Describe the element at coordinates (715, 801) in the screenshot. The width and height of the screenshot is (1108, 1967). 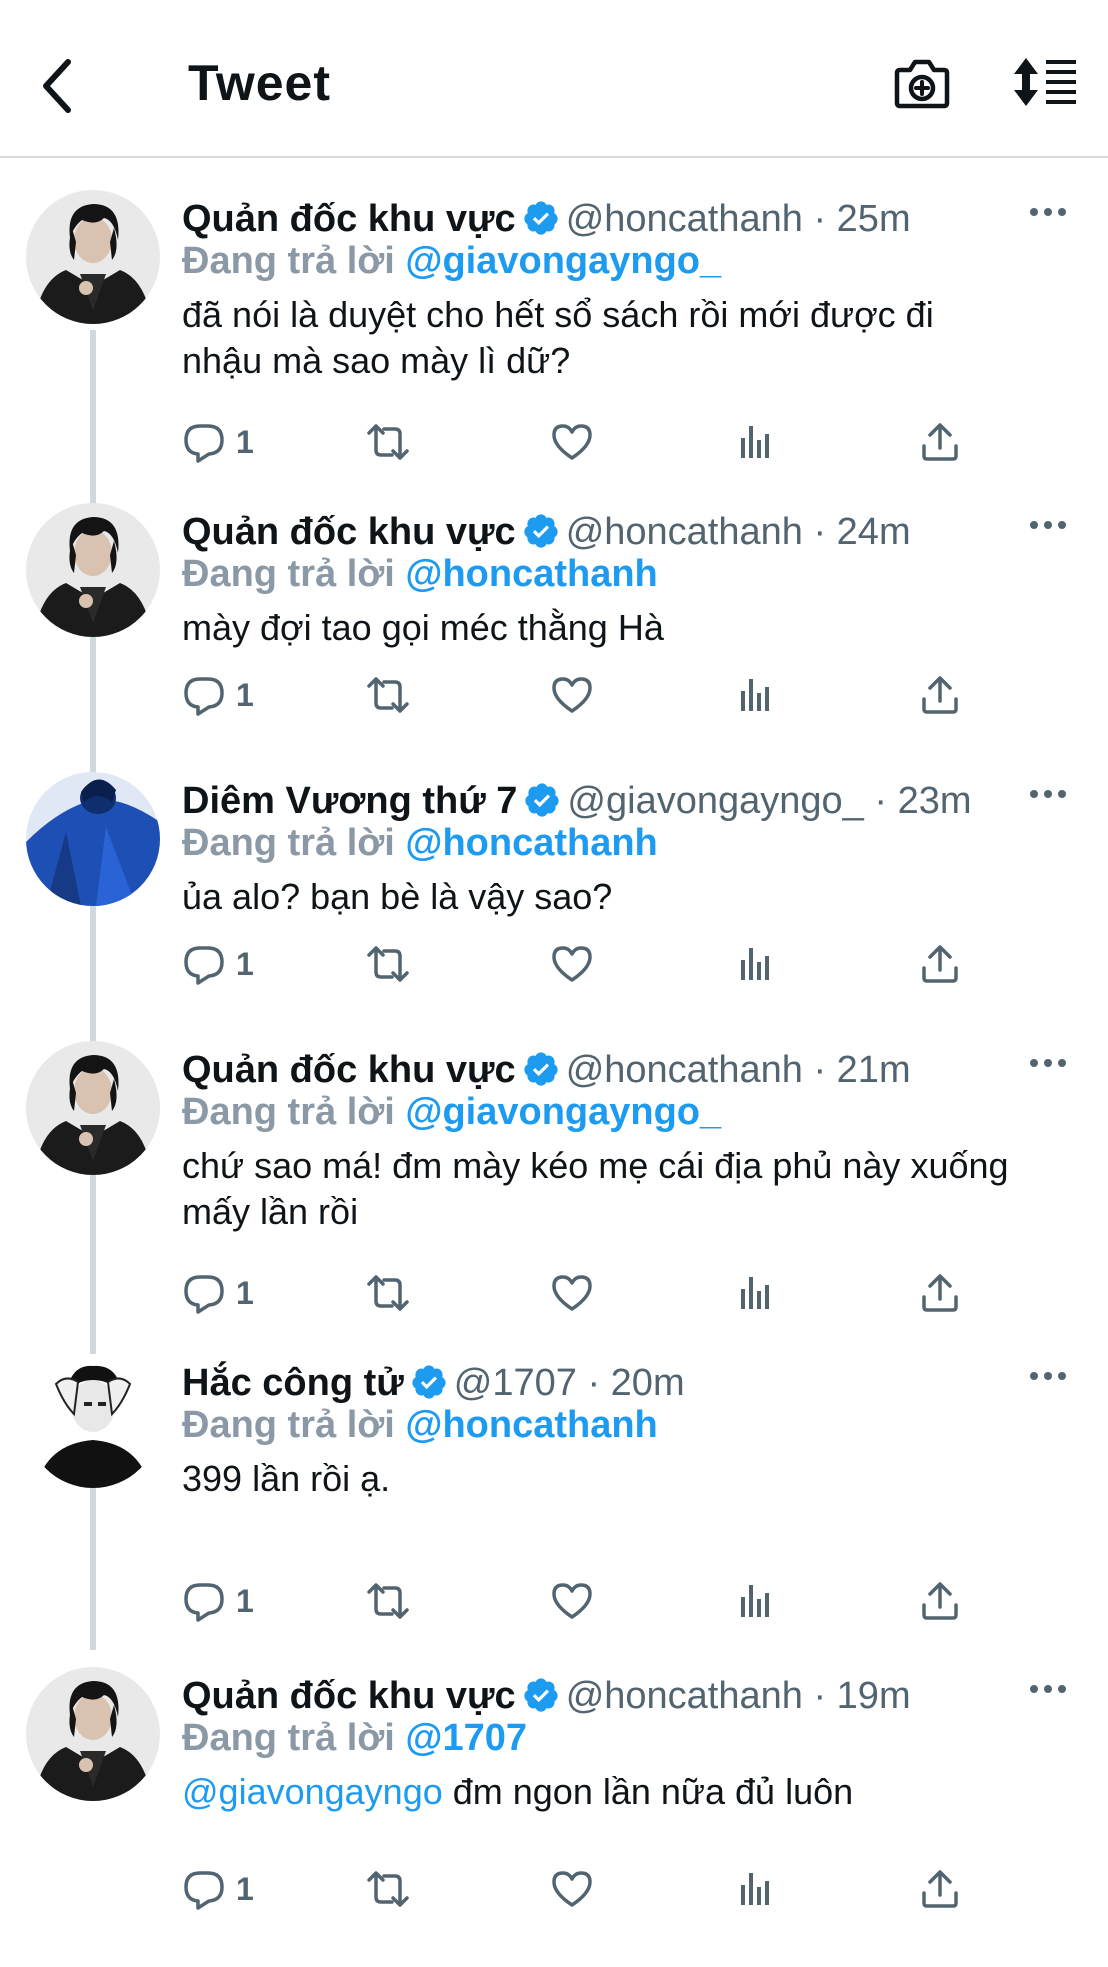
I see `user-handle: @giavongayngo_` at that location.